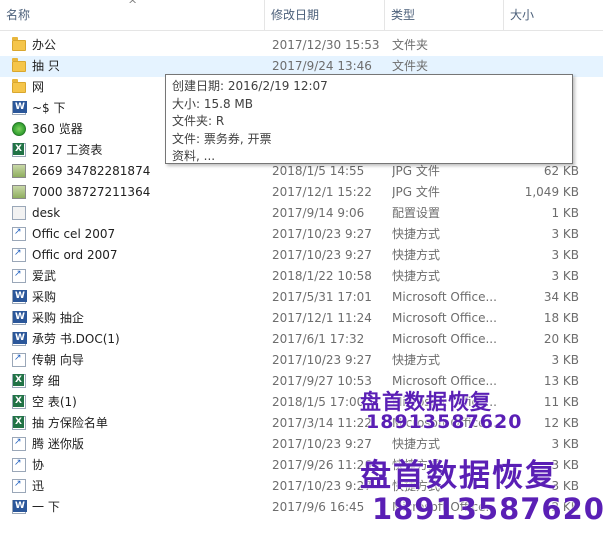 This screenshot has width=603, height=538. What do you see at coordinates (38, 465) in the screenshot?
I see `file-name: 协` at bounding box center [38, 465].